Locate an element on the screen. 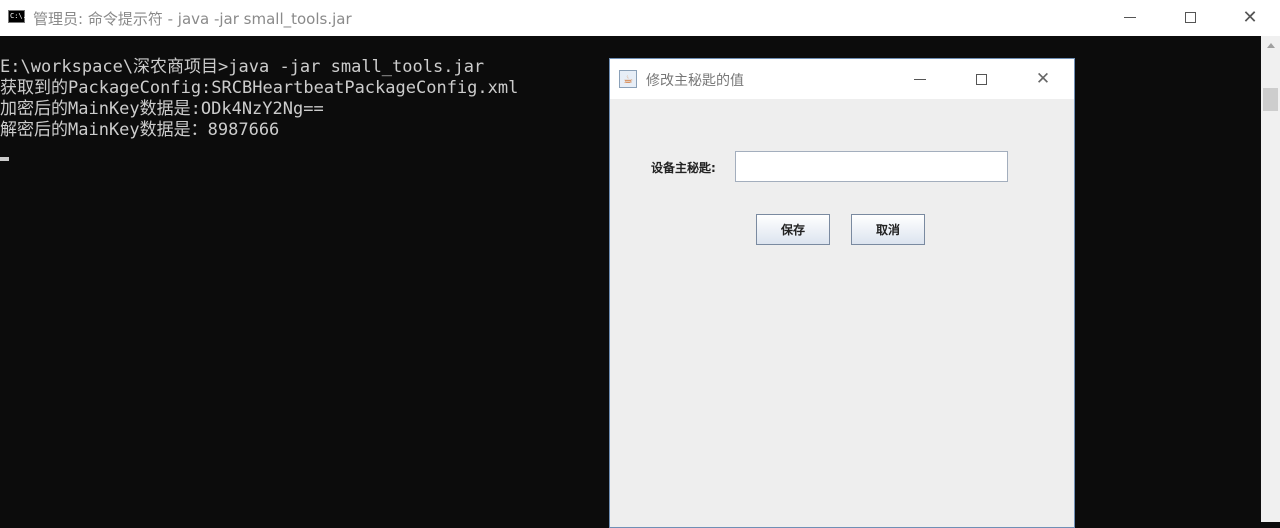 This screenshot has height=528, width=1280. cmd-scrollbar is located at coordinates (1270, 279).